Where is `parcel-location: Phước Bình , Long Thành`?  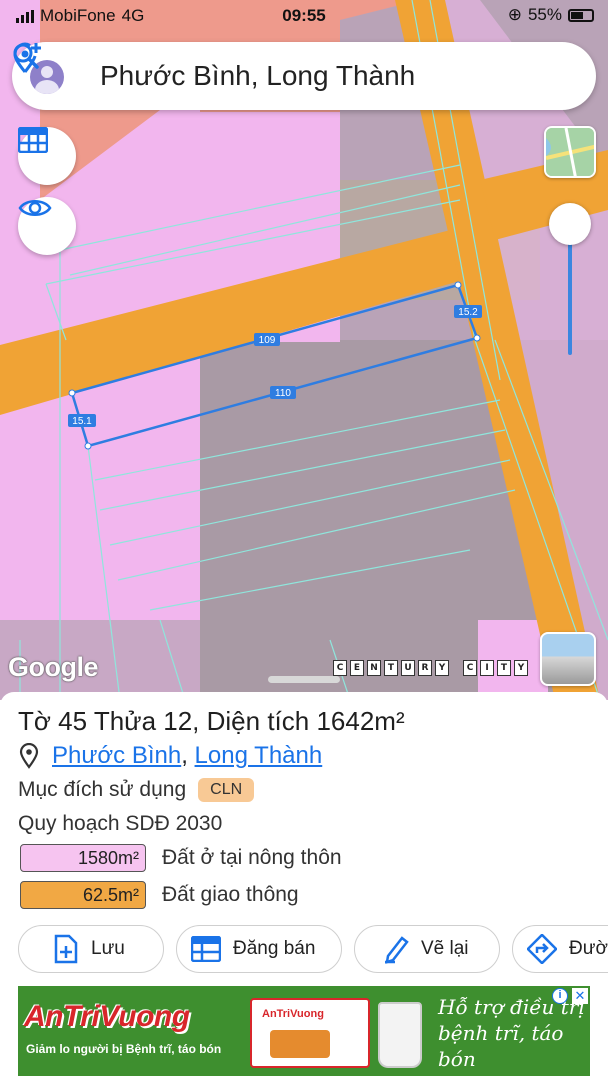 parcel-location: Phước Bình , Long Thành is located at coordinates (170, 756).